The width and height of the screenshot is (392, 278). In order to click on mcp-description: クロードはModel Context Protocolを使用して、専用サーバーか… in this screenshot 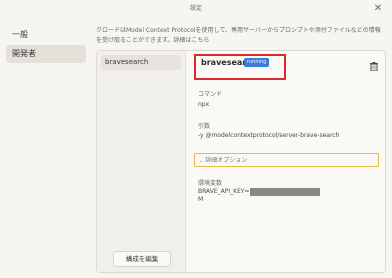, I will do `click(238, 35)`.